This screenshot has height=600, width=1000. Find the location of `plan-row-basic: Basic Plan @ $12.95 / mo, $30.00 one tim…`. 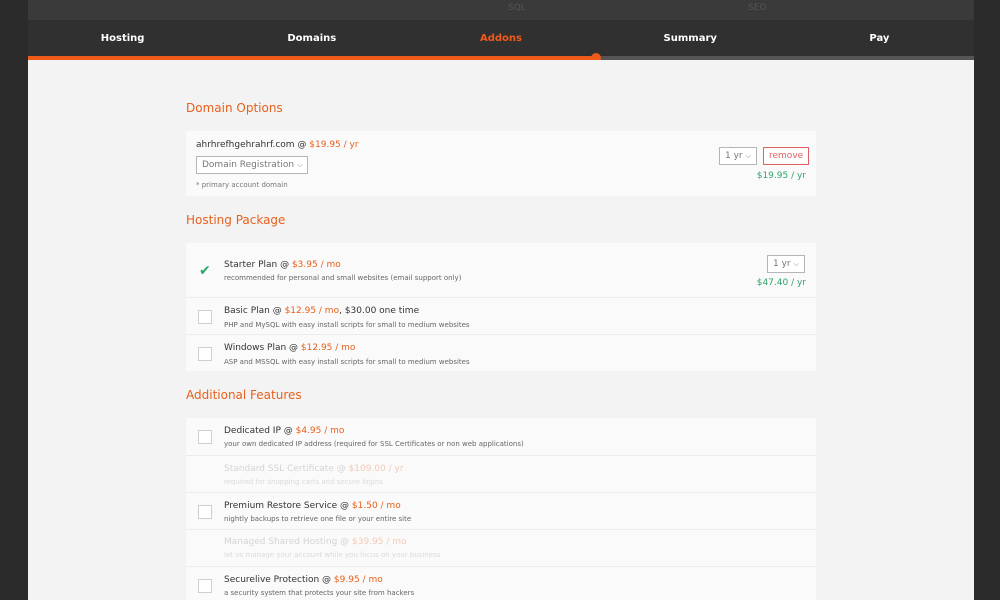

plan-row-basic: Basic Plan @ $12.95 / mo, $30.00 one tim… is located at coordinates (501, 315).